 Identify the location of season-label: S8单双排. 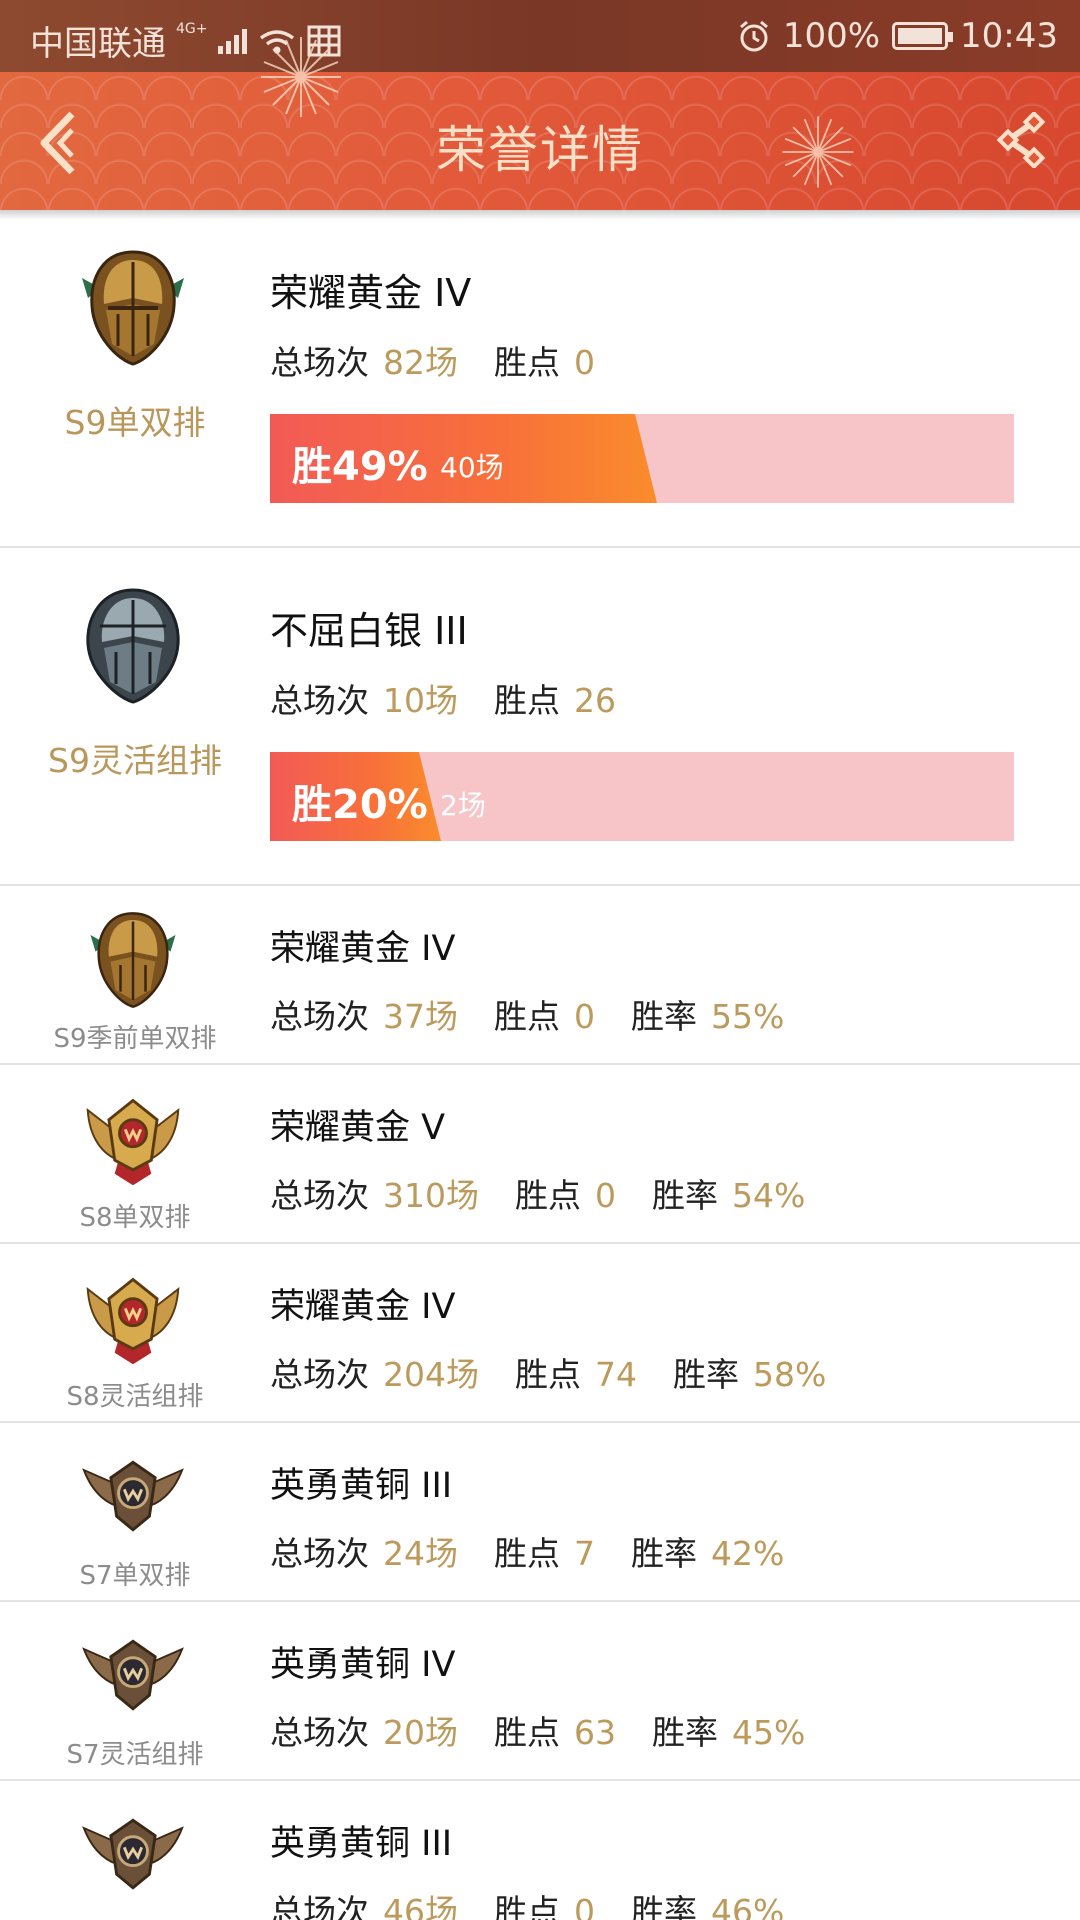
(135, 1218).